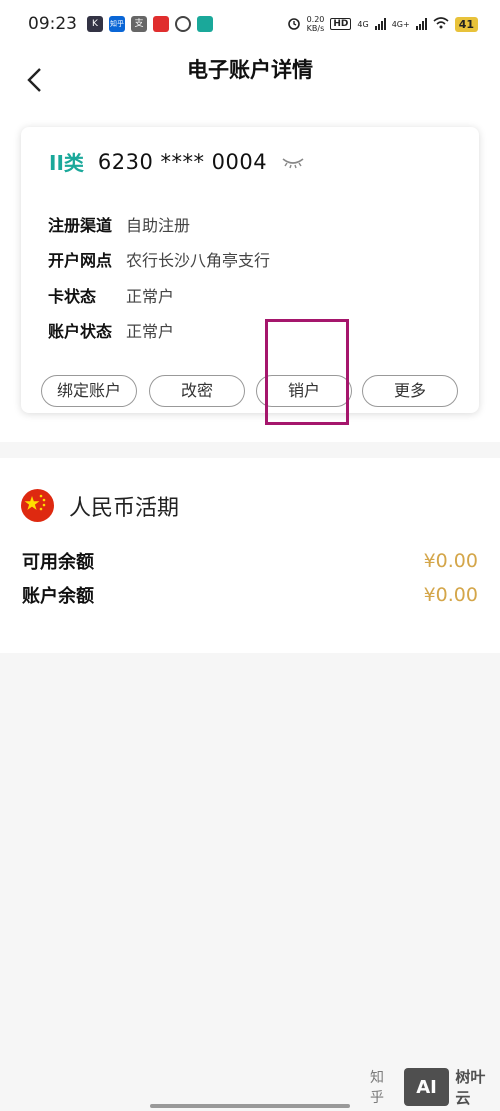 The height and width of the screenshot is (1111, 500). I want to click on info-row-branch: 开户网点 农行长沙八角亭支行, so click(159, 259).